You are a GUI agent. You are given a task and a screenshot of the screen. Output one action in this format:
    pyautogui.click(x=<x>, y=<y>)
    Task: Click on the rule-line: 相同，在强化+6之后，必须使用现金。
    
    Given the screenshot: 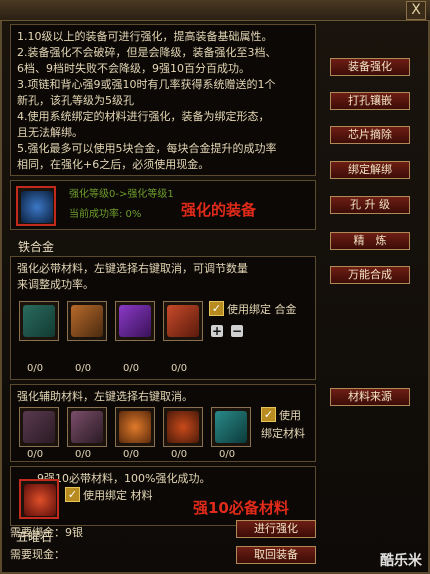 What is the action you would take?
    pyautogui.click(x=113, y=164)
    